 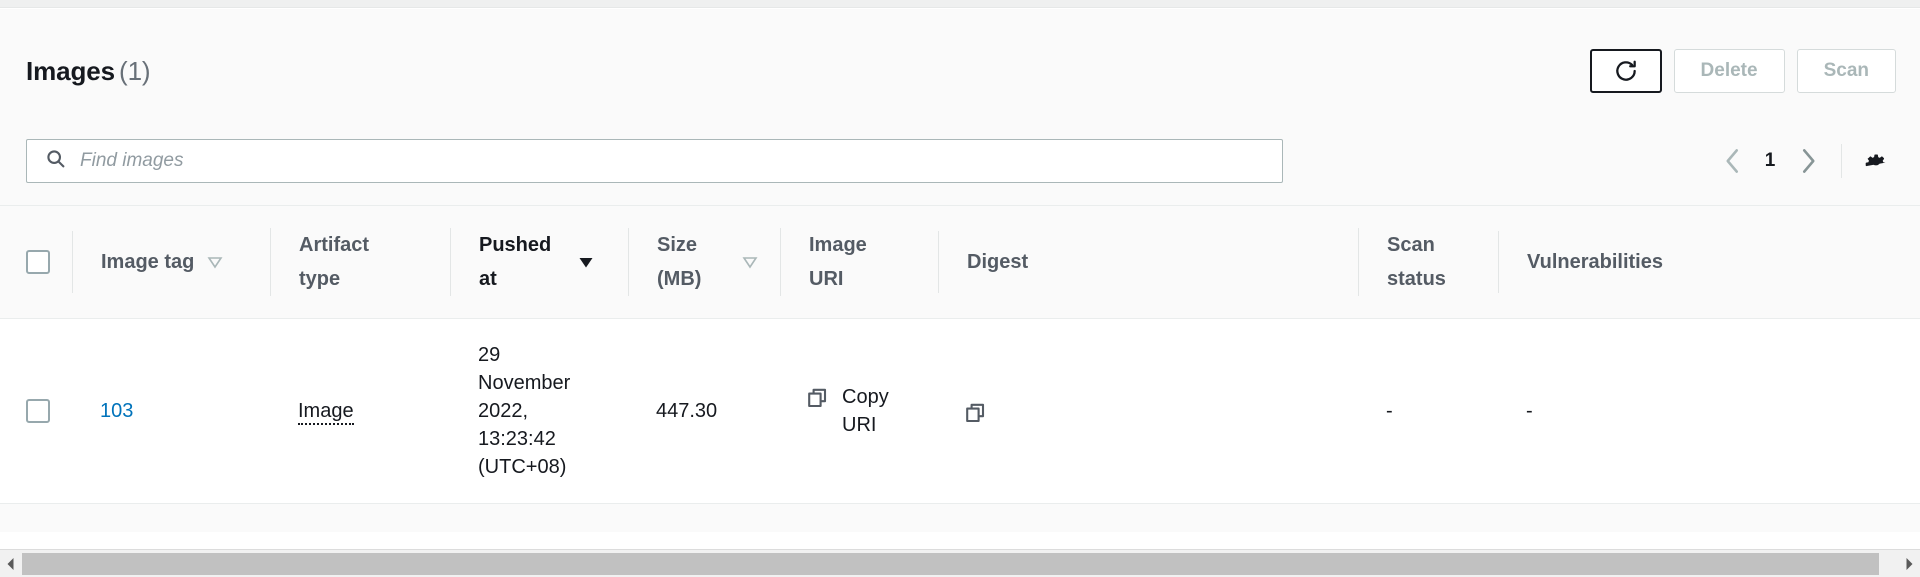 What do you see at coordinates (675, 161) in the screenshot?
I see `search-input` at bounding box center [675, 161].